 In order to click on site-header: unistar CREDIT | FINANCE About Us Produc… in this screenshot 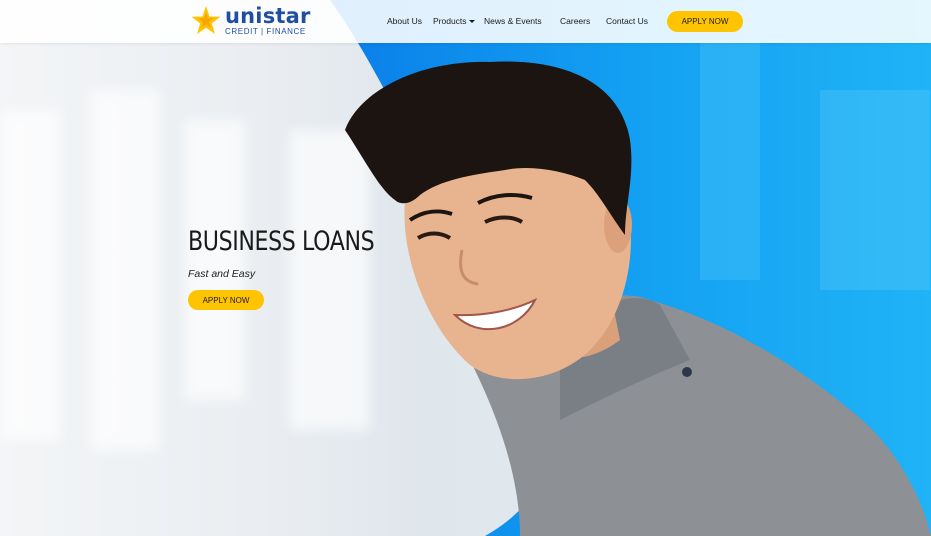, I will do `click(465, 21)`.